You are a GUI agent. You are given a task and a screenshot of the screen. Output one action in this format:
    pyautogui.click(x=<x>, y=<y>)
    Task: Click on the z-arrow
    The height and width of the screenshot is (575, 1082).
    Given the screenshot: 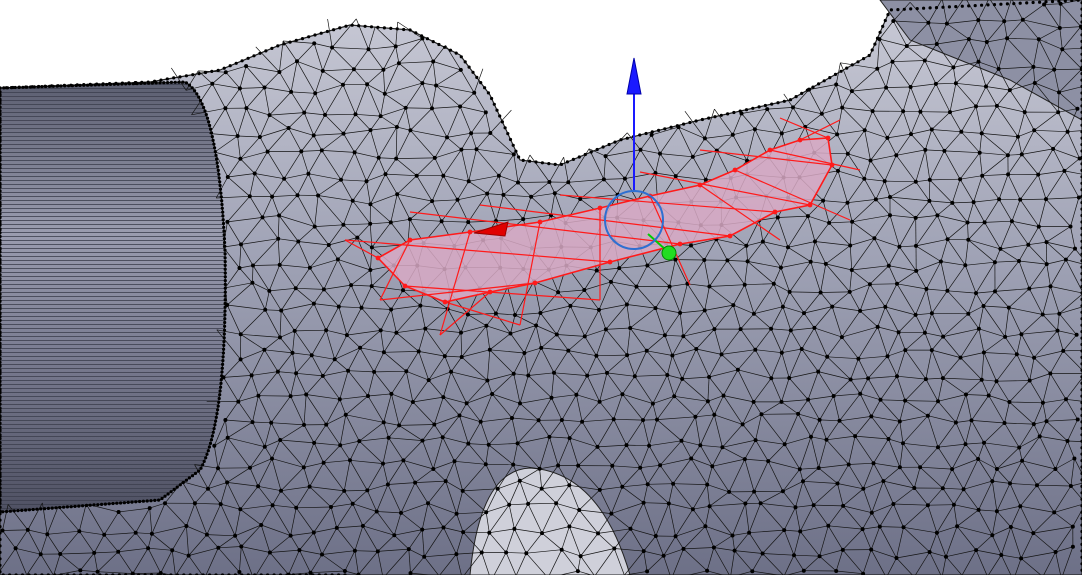 What is the action you would take?
    pyautogui.click(x=634, y=76)
    